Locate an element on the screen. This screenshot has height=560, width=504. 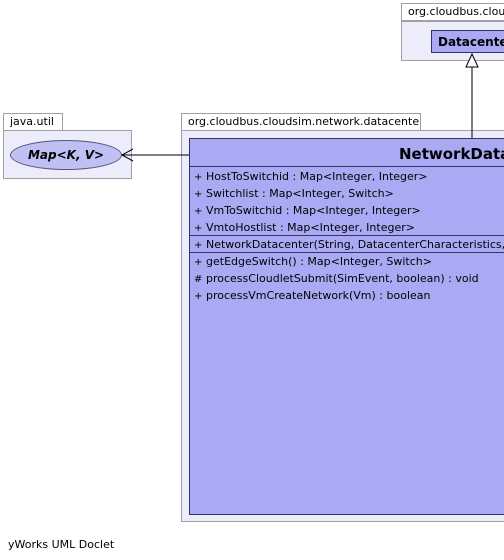
package-name: org.cloudbus.clou is located at coordinates (456, 11).